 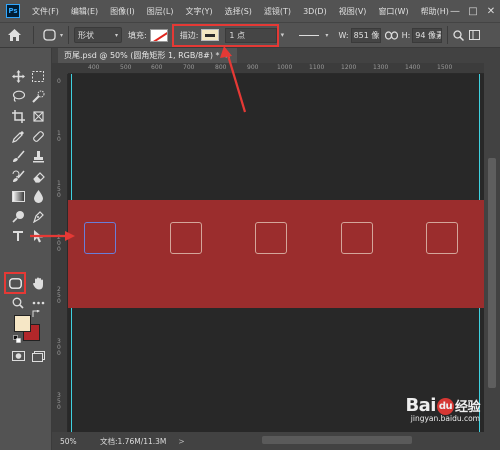 I want to click on clone-stamp-tool, so click(x=38, y=156).